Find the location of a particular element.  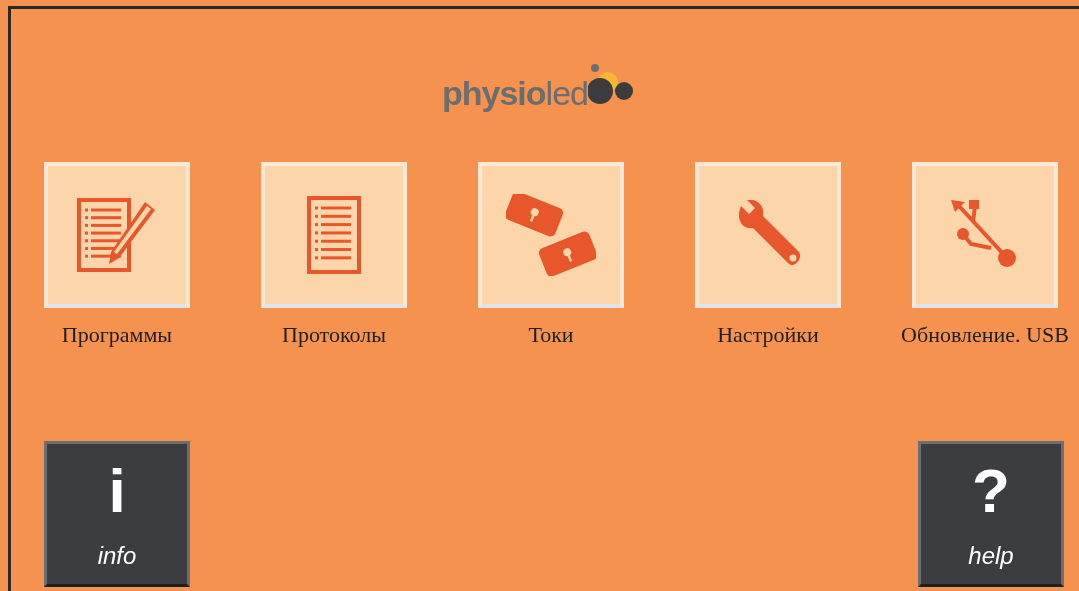

electrode-pads-icon is located at coordinates (551, 235).